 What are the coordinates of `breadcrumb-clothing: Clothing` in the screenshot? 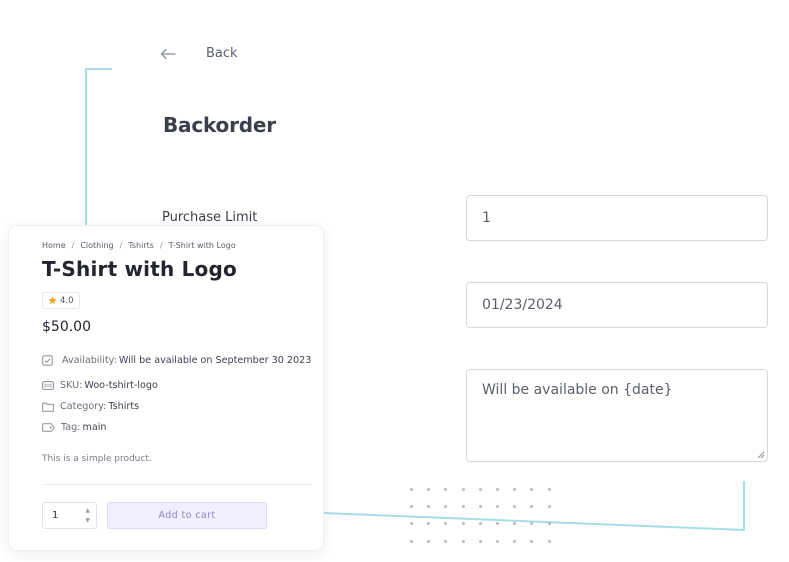 It's located at (96, 245).